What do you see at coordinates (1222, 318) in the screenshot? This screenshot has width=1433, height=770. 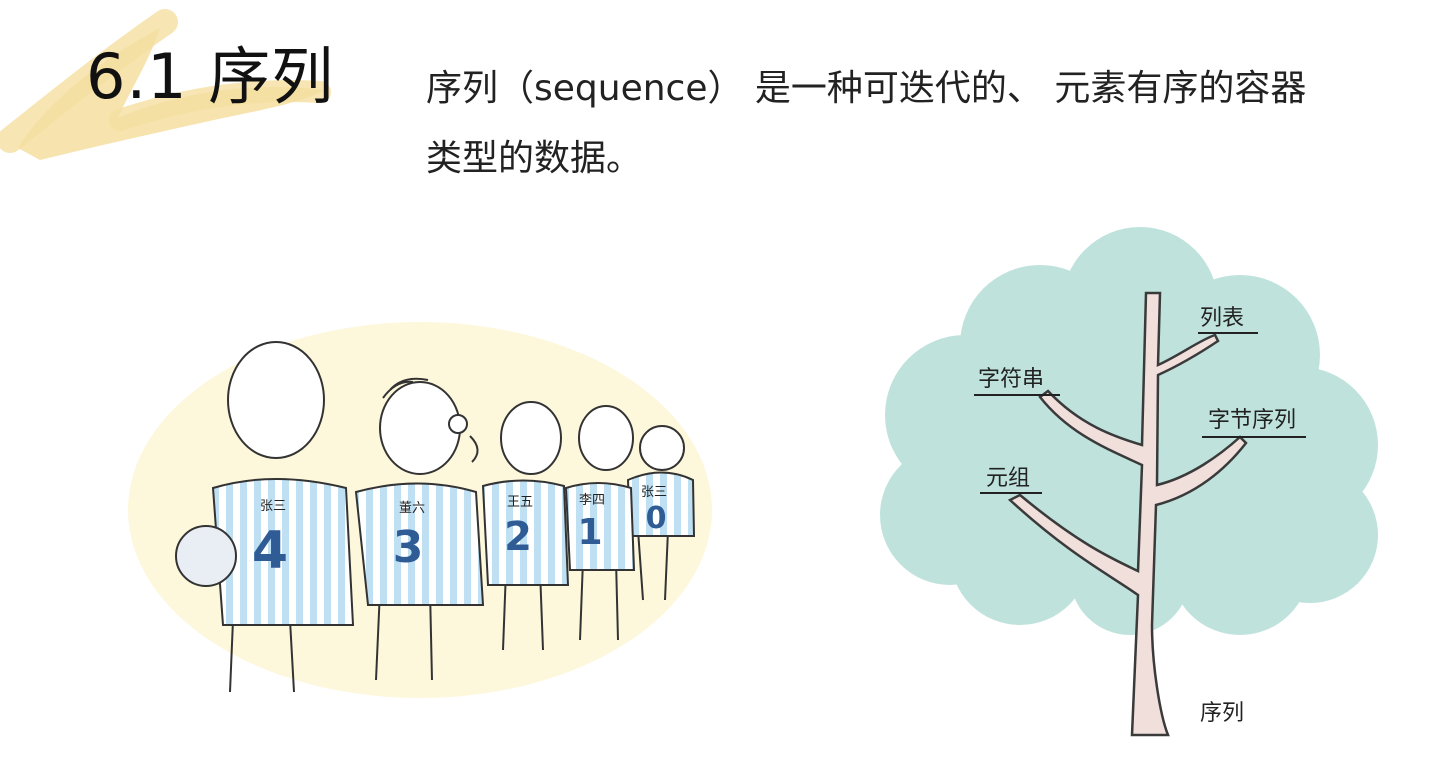 I see `tree-label-list: 列表` at bounding box center [1222, 318].